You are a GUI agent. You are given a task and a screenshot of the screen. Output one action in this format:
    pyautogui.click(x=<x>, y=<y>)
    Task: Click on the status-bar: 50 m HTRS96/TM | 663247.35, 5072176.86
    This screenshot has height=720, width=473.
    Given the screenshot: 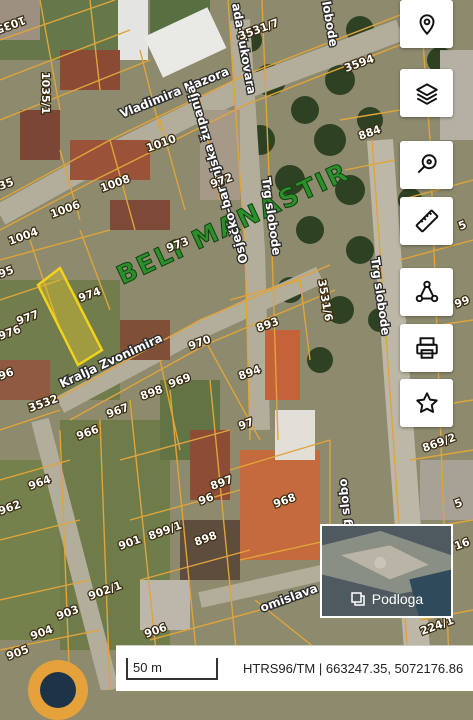 What is the action you would take?
    pyautogui.click(x=294, y=668)
    